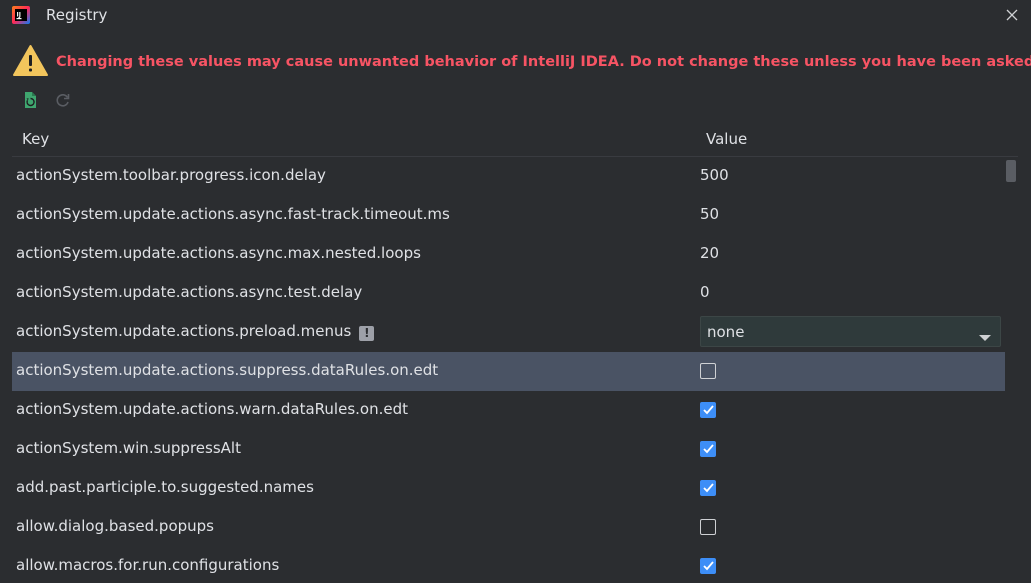 Image resolution: width=1031 pixels, height=583 pixels. Describe the element at coordinates (1011, 171) in the screenshot. I see `vertical-scrollbar` at that location.